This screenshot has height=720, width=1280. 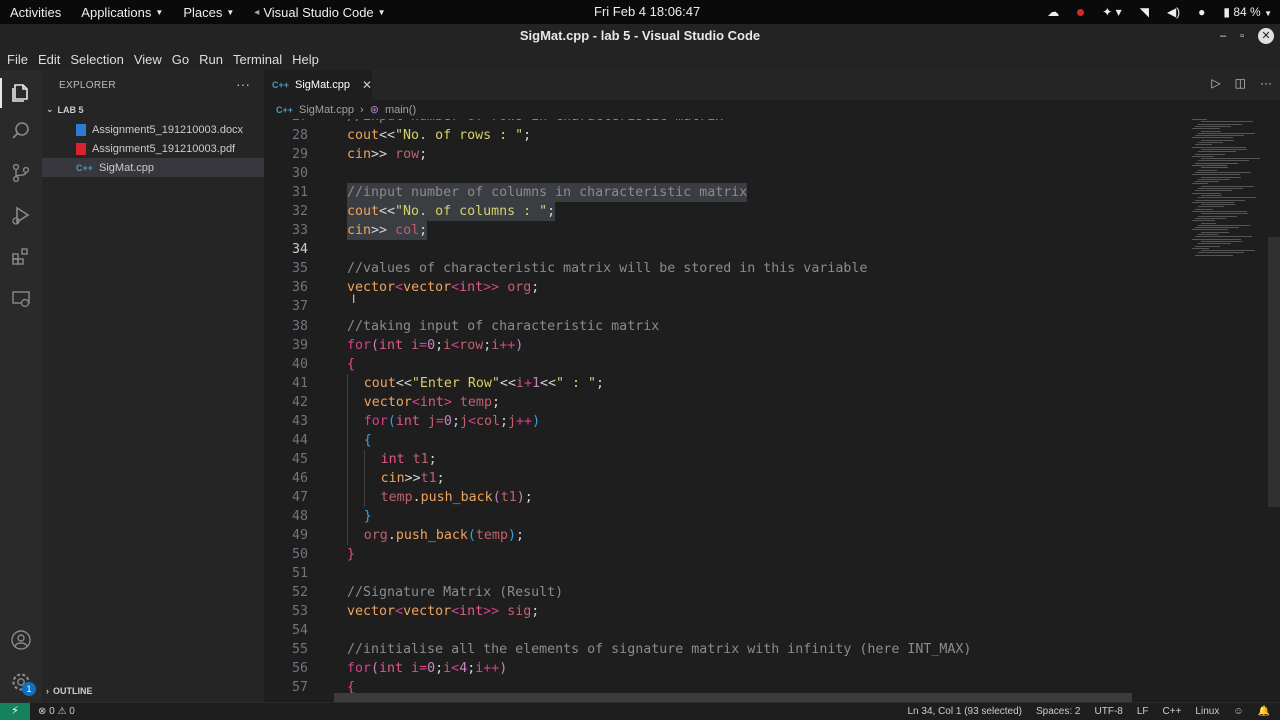 I want to click on code-line: 33 cin>> col;, so click(x=764, y=231).